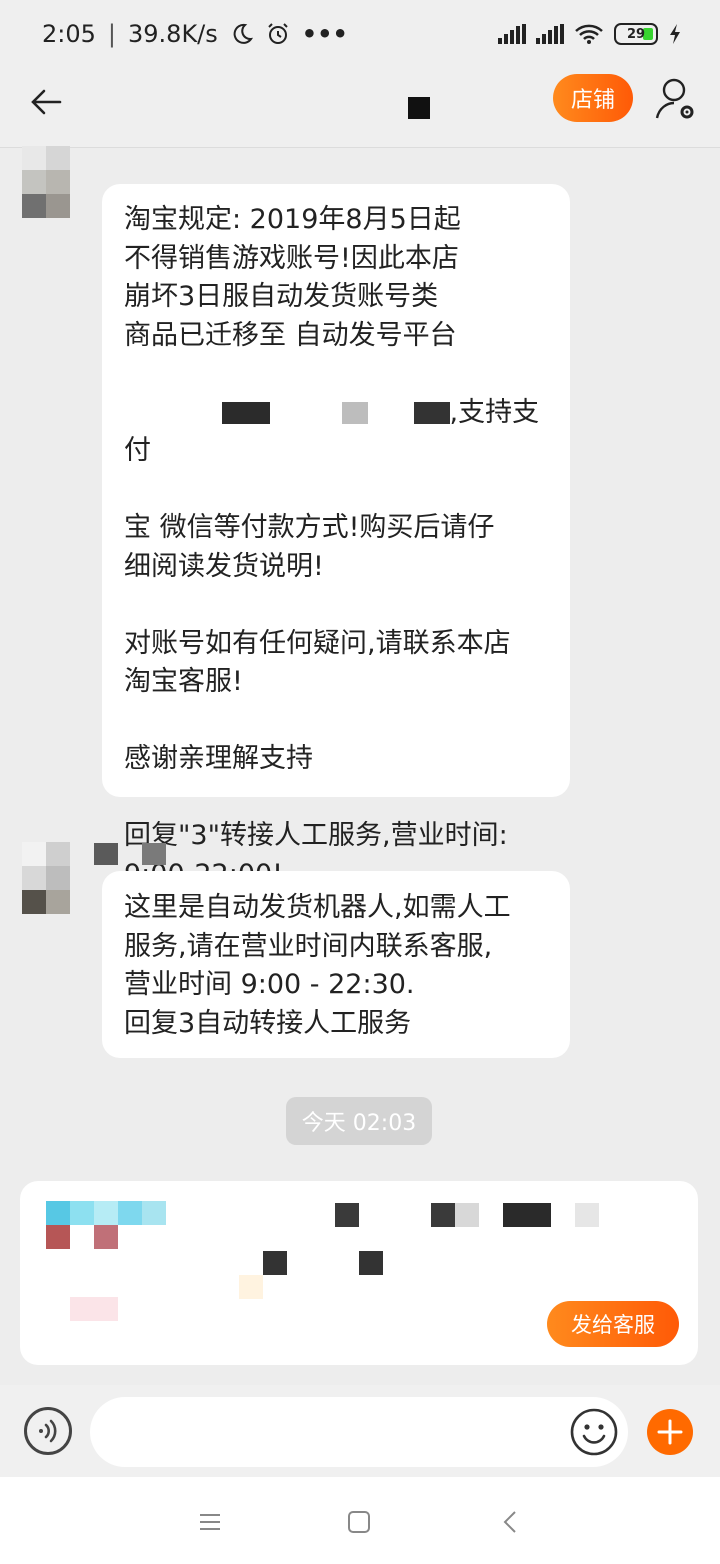  Describe the element at coordinates (218, 758) in the screenshot. I see `message-line: 感谢亲理解支持` at that location.